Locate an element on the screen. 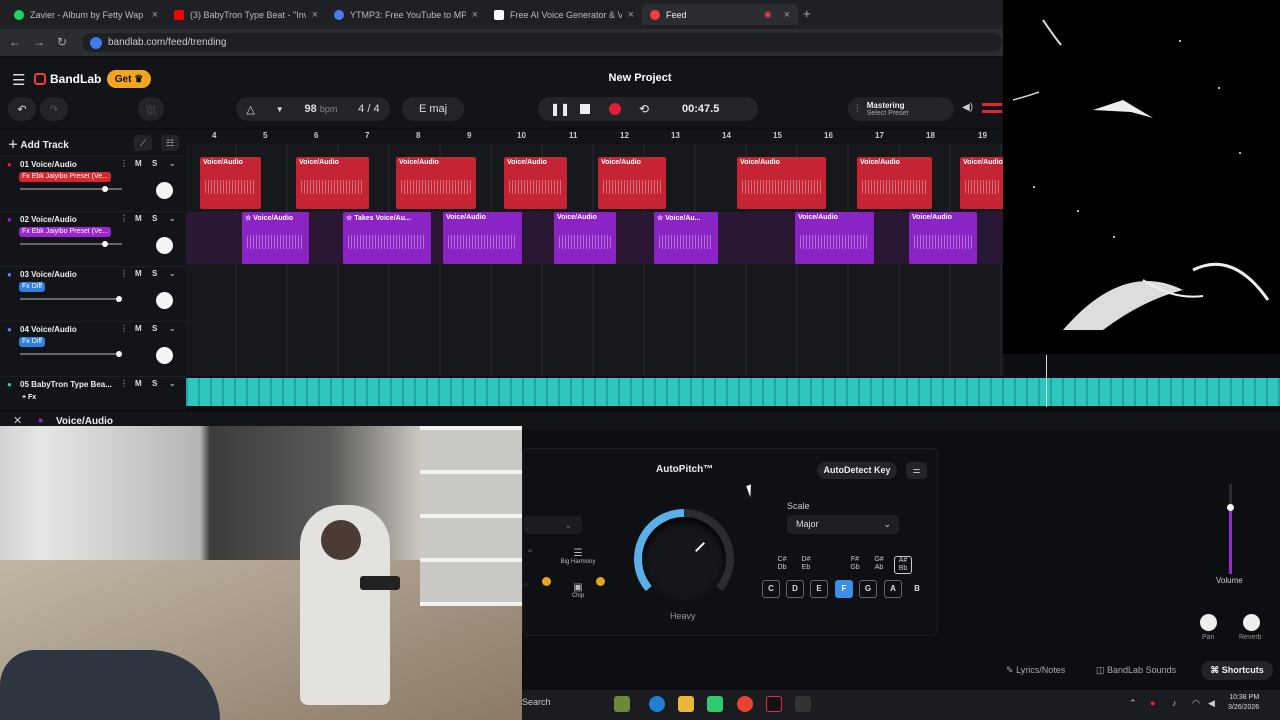  track-row: ● 03 Voice/Audio ⋮ M S ⌄ Fx Diff is located at coordinates (93, 293).